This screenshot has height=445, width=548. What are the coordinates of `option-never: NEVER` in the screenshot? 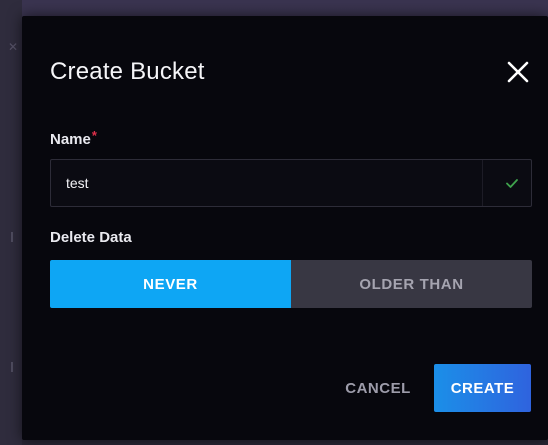 It's located at (170, 284).